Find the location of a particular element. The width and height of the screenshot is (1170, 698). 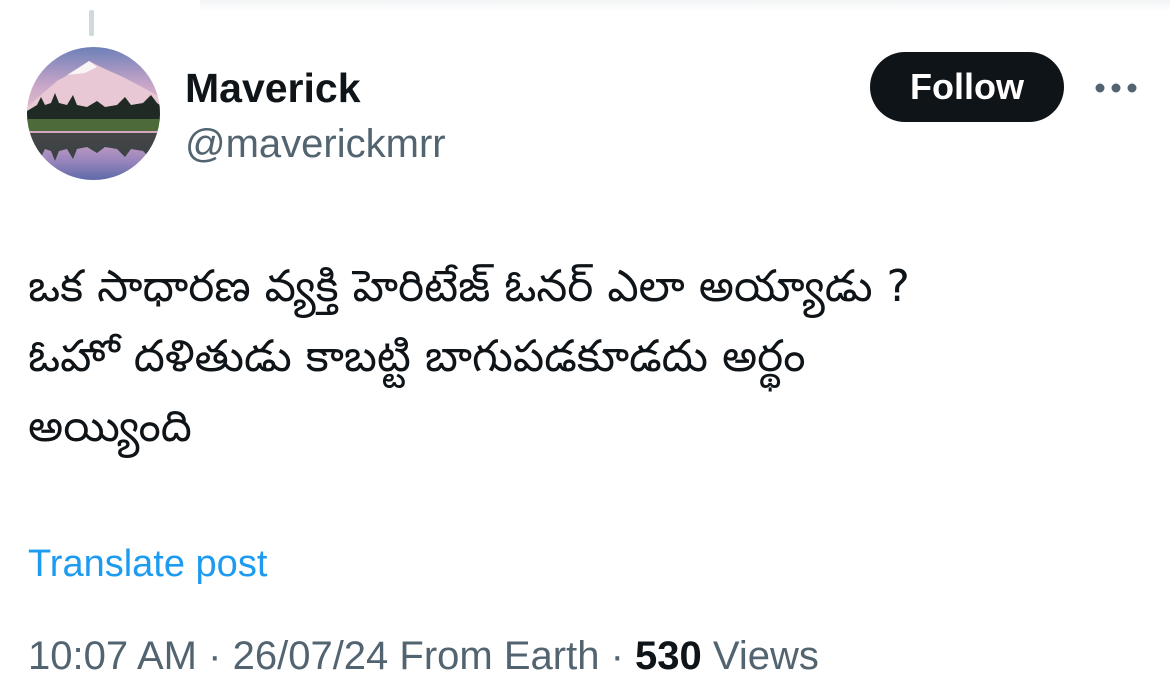

post-text-line: ఓహో దళితుడు కాబట్టి బాగుపడకూడదు అర్థం is located at coordinates (417, 356).